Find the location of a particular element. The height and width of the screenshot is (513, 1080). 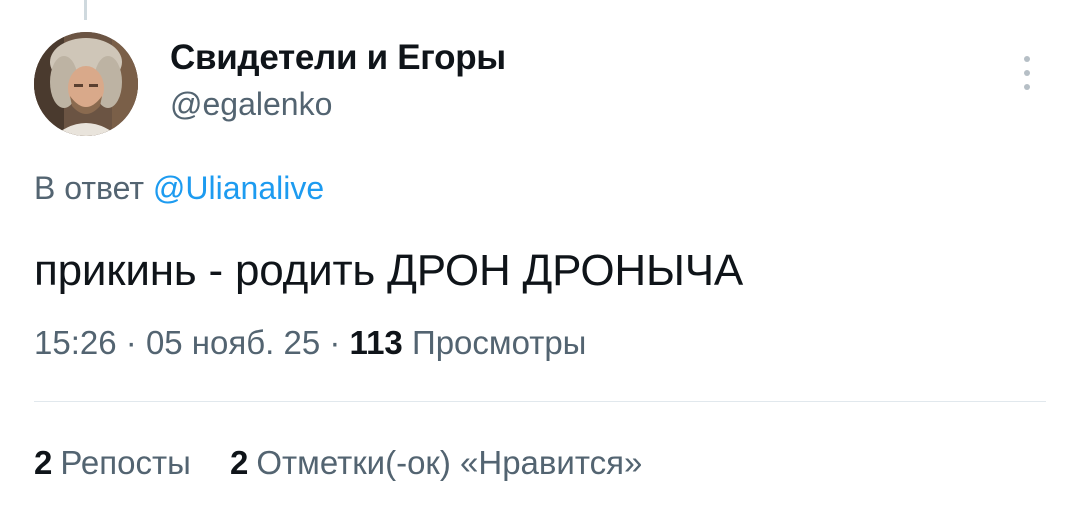

tweet-text: прикинь - родить ДРОН ДРОНЫЧА is located at coordinates (388, 270).